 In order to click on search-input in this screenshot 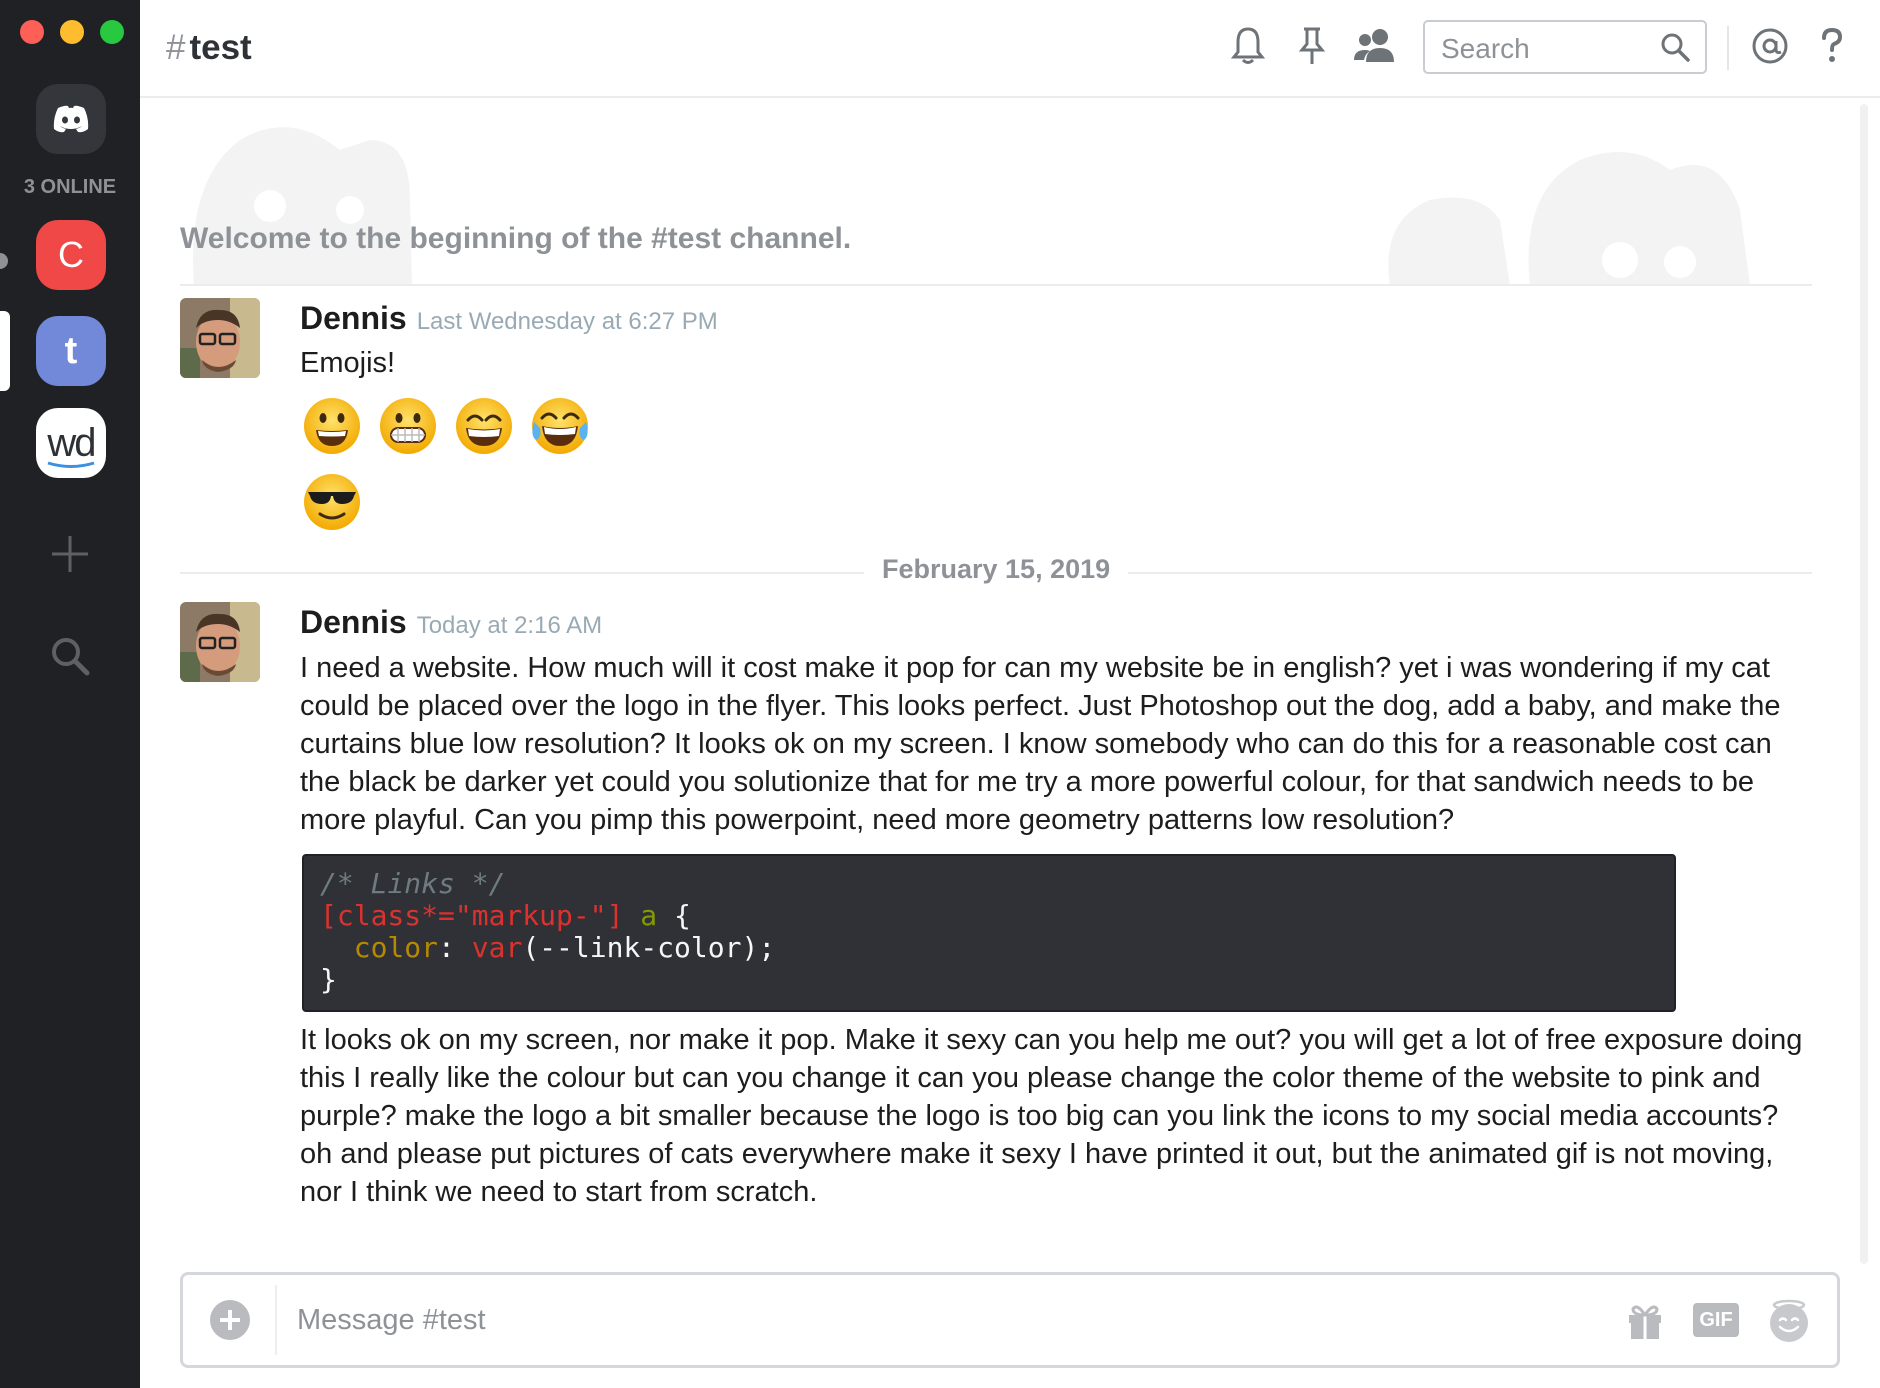, I will do `click(1551, 49)`.